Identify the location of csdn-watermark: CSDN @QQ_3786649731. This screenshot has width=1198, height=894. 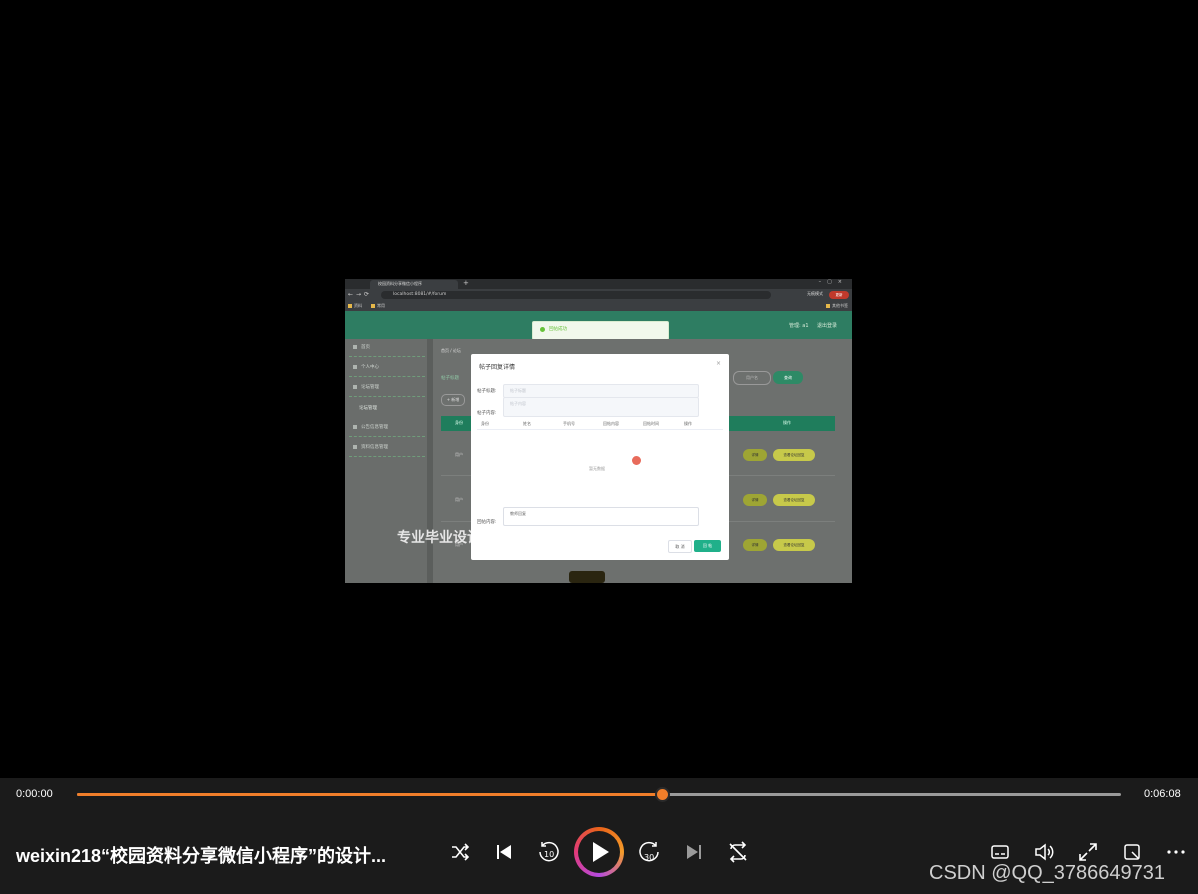
(1047, 873).